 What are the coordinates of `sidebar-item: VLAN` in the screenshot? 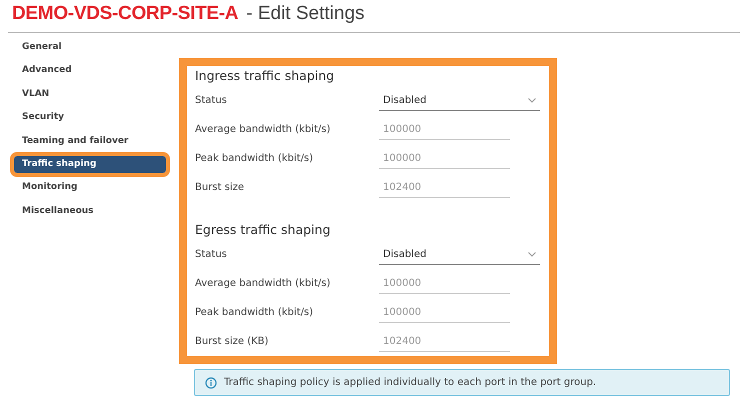 It's located at (90, 94).